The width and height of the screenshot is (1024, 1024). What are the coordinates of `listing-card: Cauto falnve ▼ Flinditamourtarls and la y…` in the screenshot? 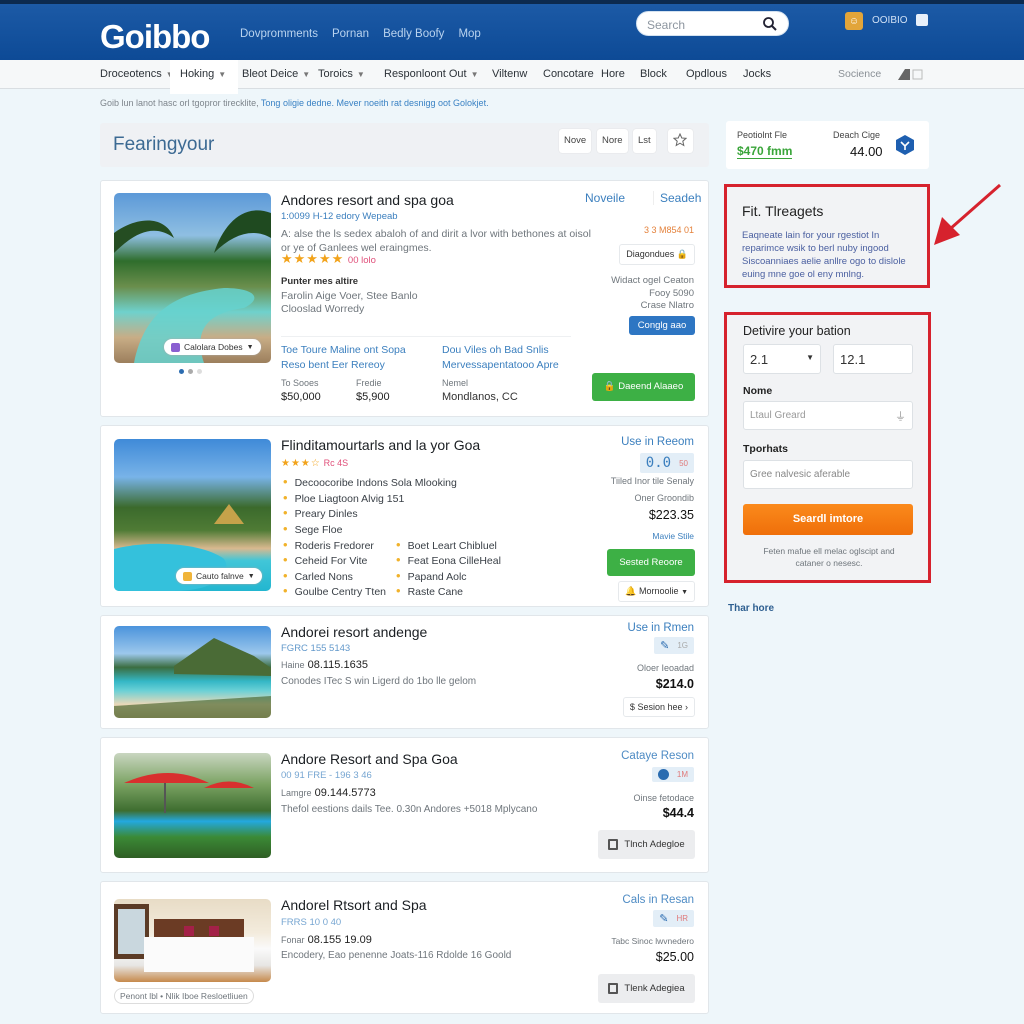 It's located at (404, 516).